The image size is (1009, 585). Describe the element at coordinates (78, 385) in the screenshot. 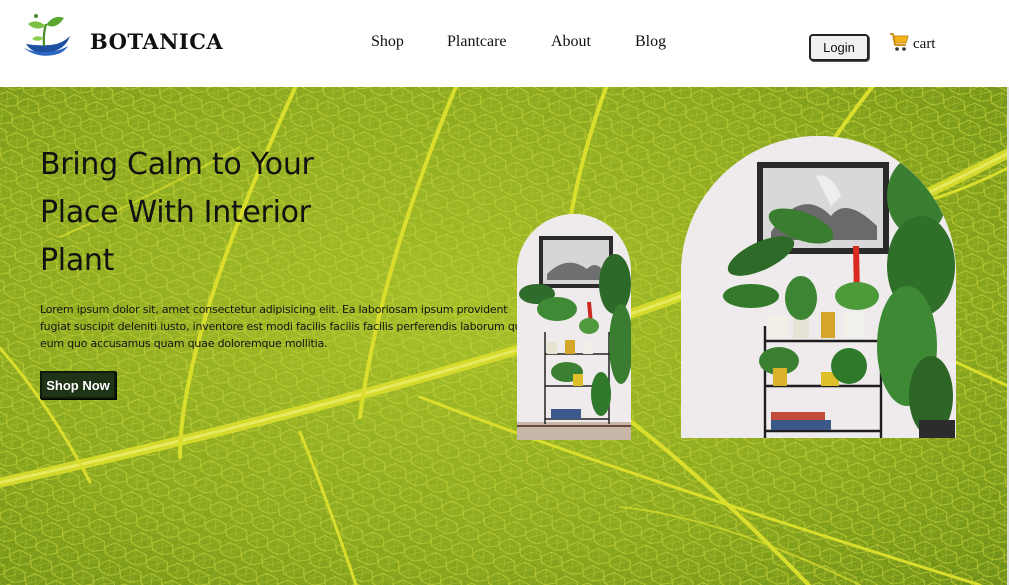

I see `shop-now-button: Shop Now` at that location.